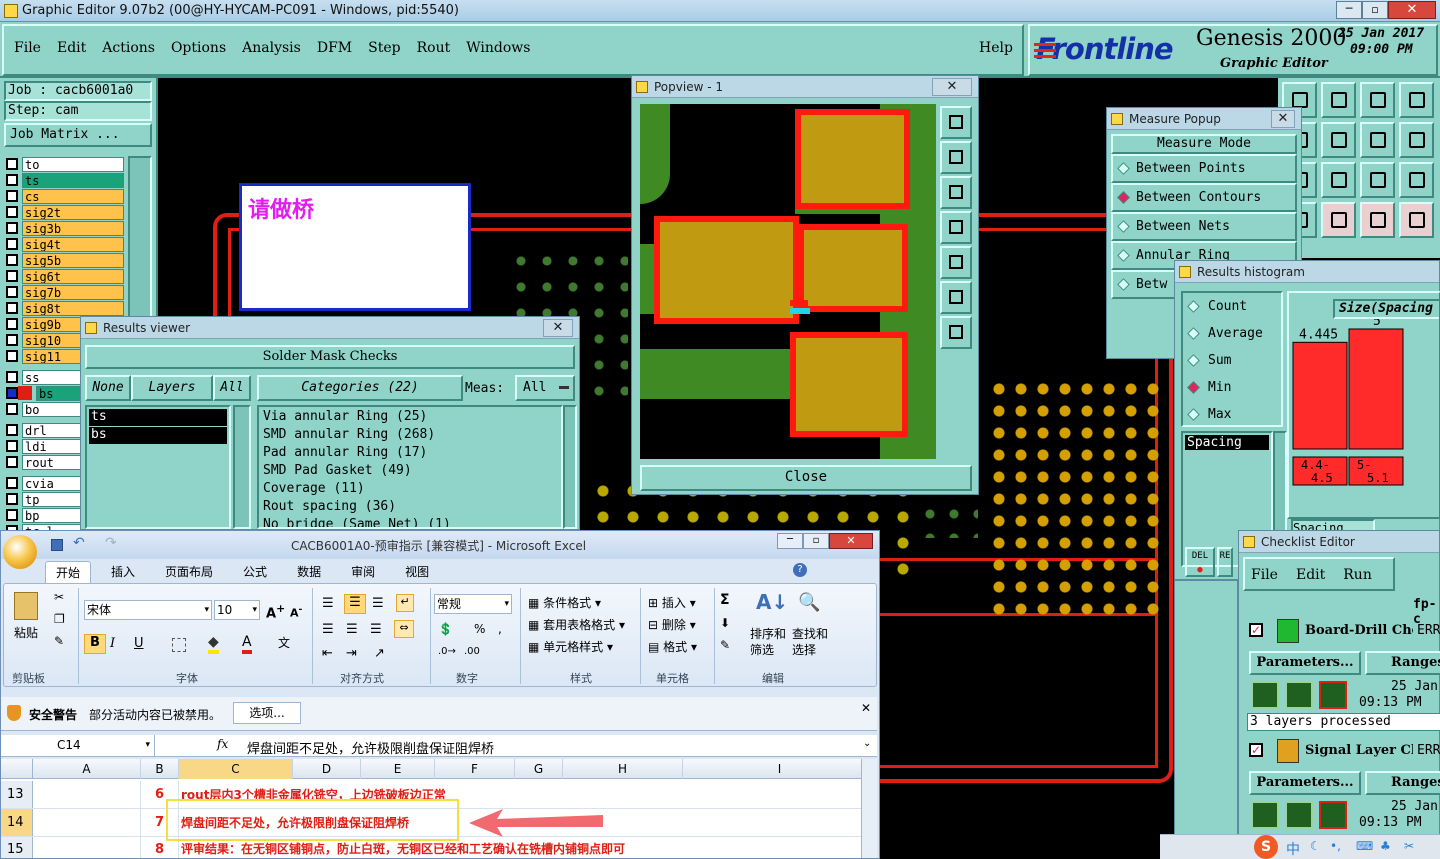 This screenshot has height=859, width=1440. Describe the element at coordinates (79, 543) in the screenshot. I see `undo-icon: ↶` at that location.